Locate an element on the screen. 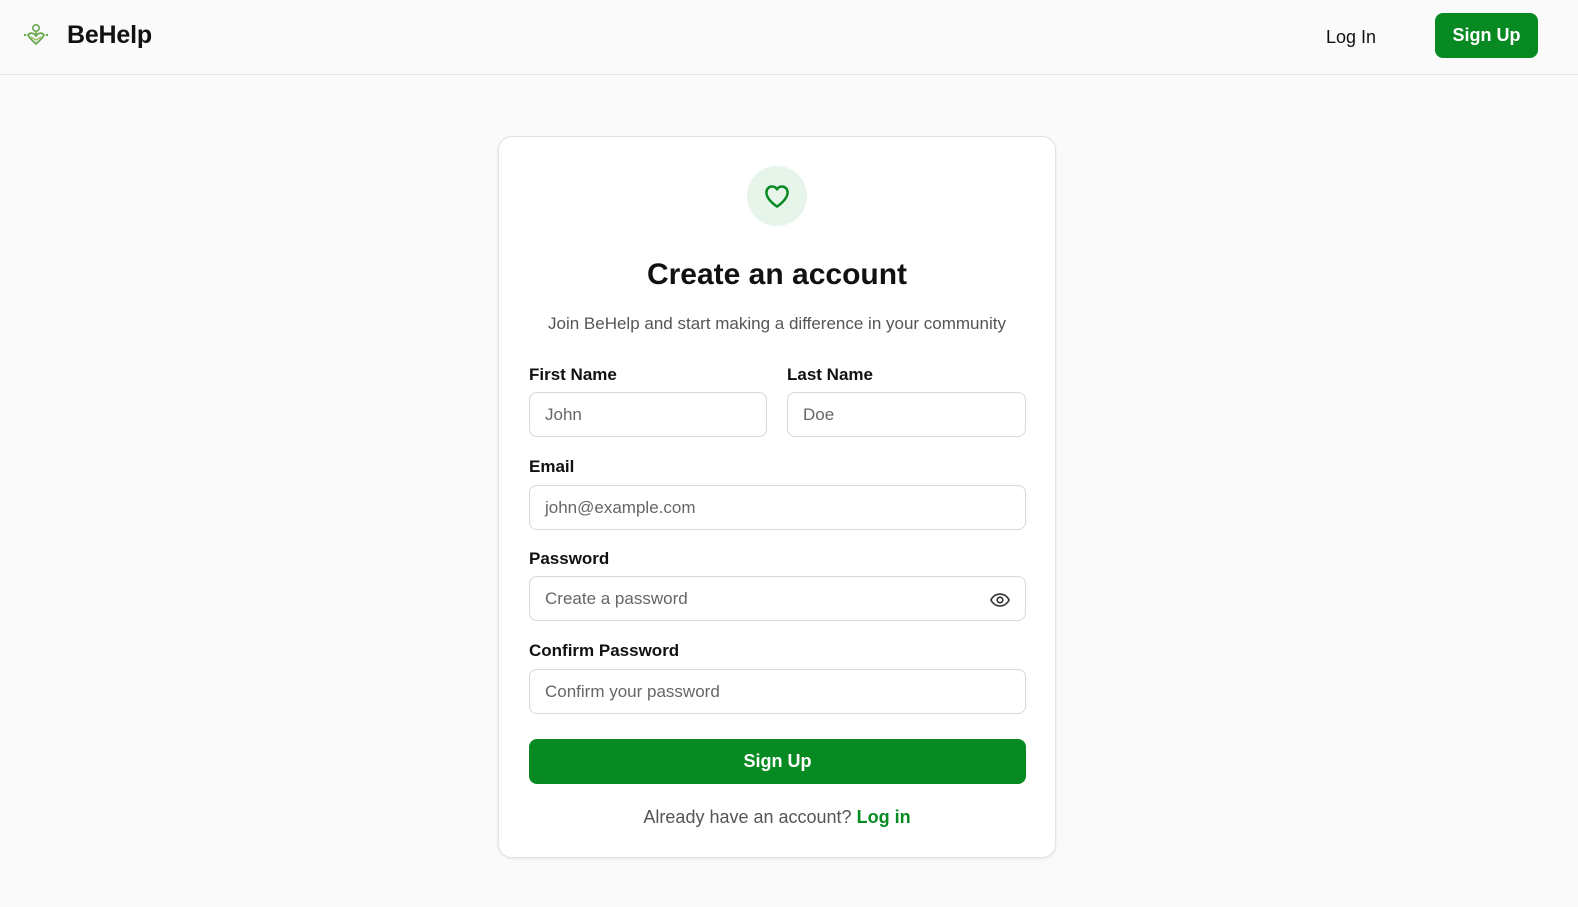 This screenshot has height=907, width=1578. heart-badge is located at coordinates (777, 196).